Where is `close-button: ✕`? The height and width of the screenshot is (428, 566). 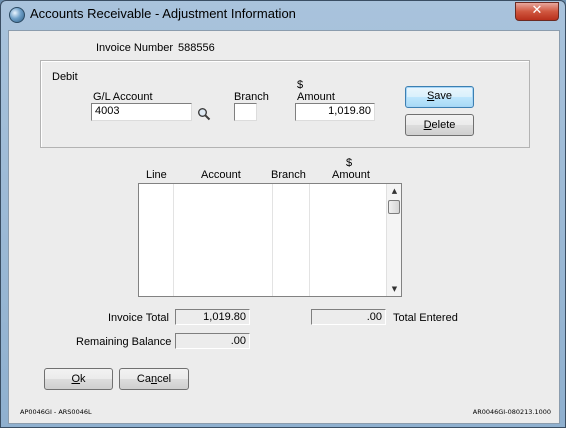
close-button: ✕ is located at coordinates (537, 11).